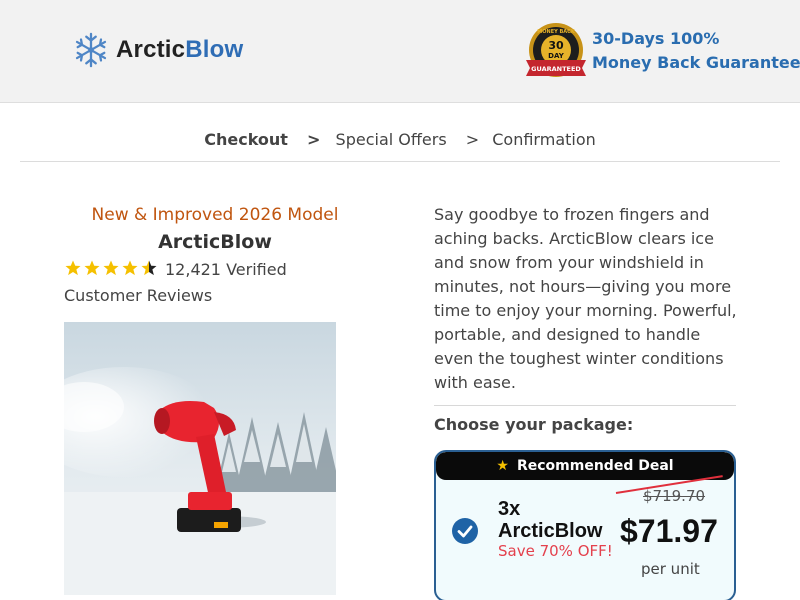 Image resolution: width=800 pixels, height=600 pixels. What do you see at coordinates (556, 32) in the screenshot?
I see `svg-text: MONEY BACK` at bounding box center [556, 32].